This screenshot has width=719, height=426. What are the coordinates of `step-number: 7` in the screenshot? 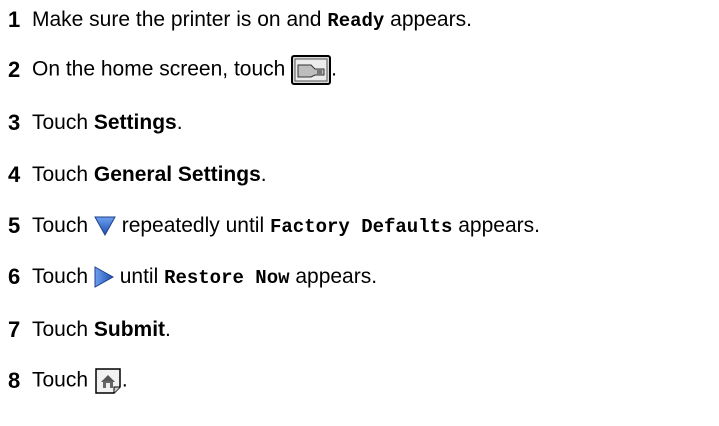 It's located at (14, 329).